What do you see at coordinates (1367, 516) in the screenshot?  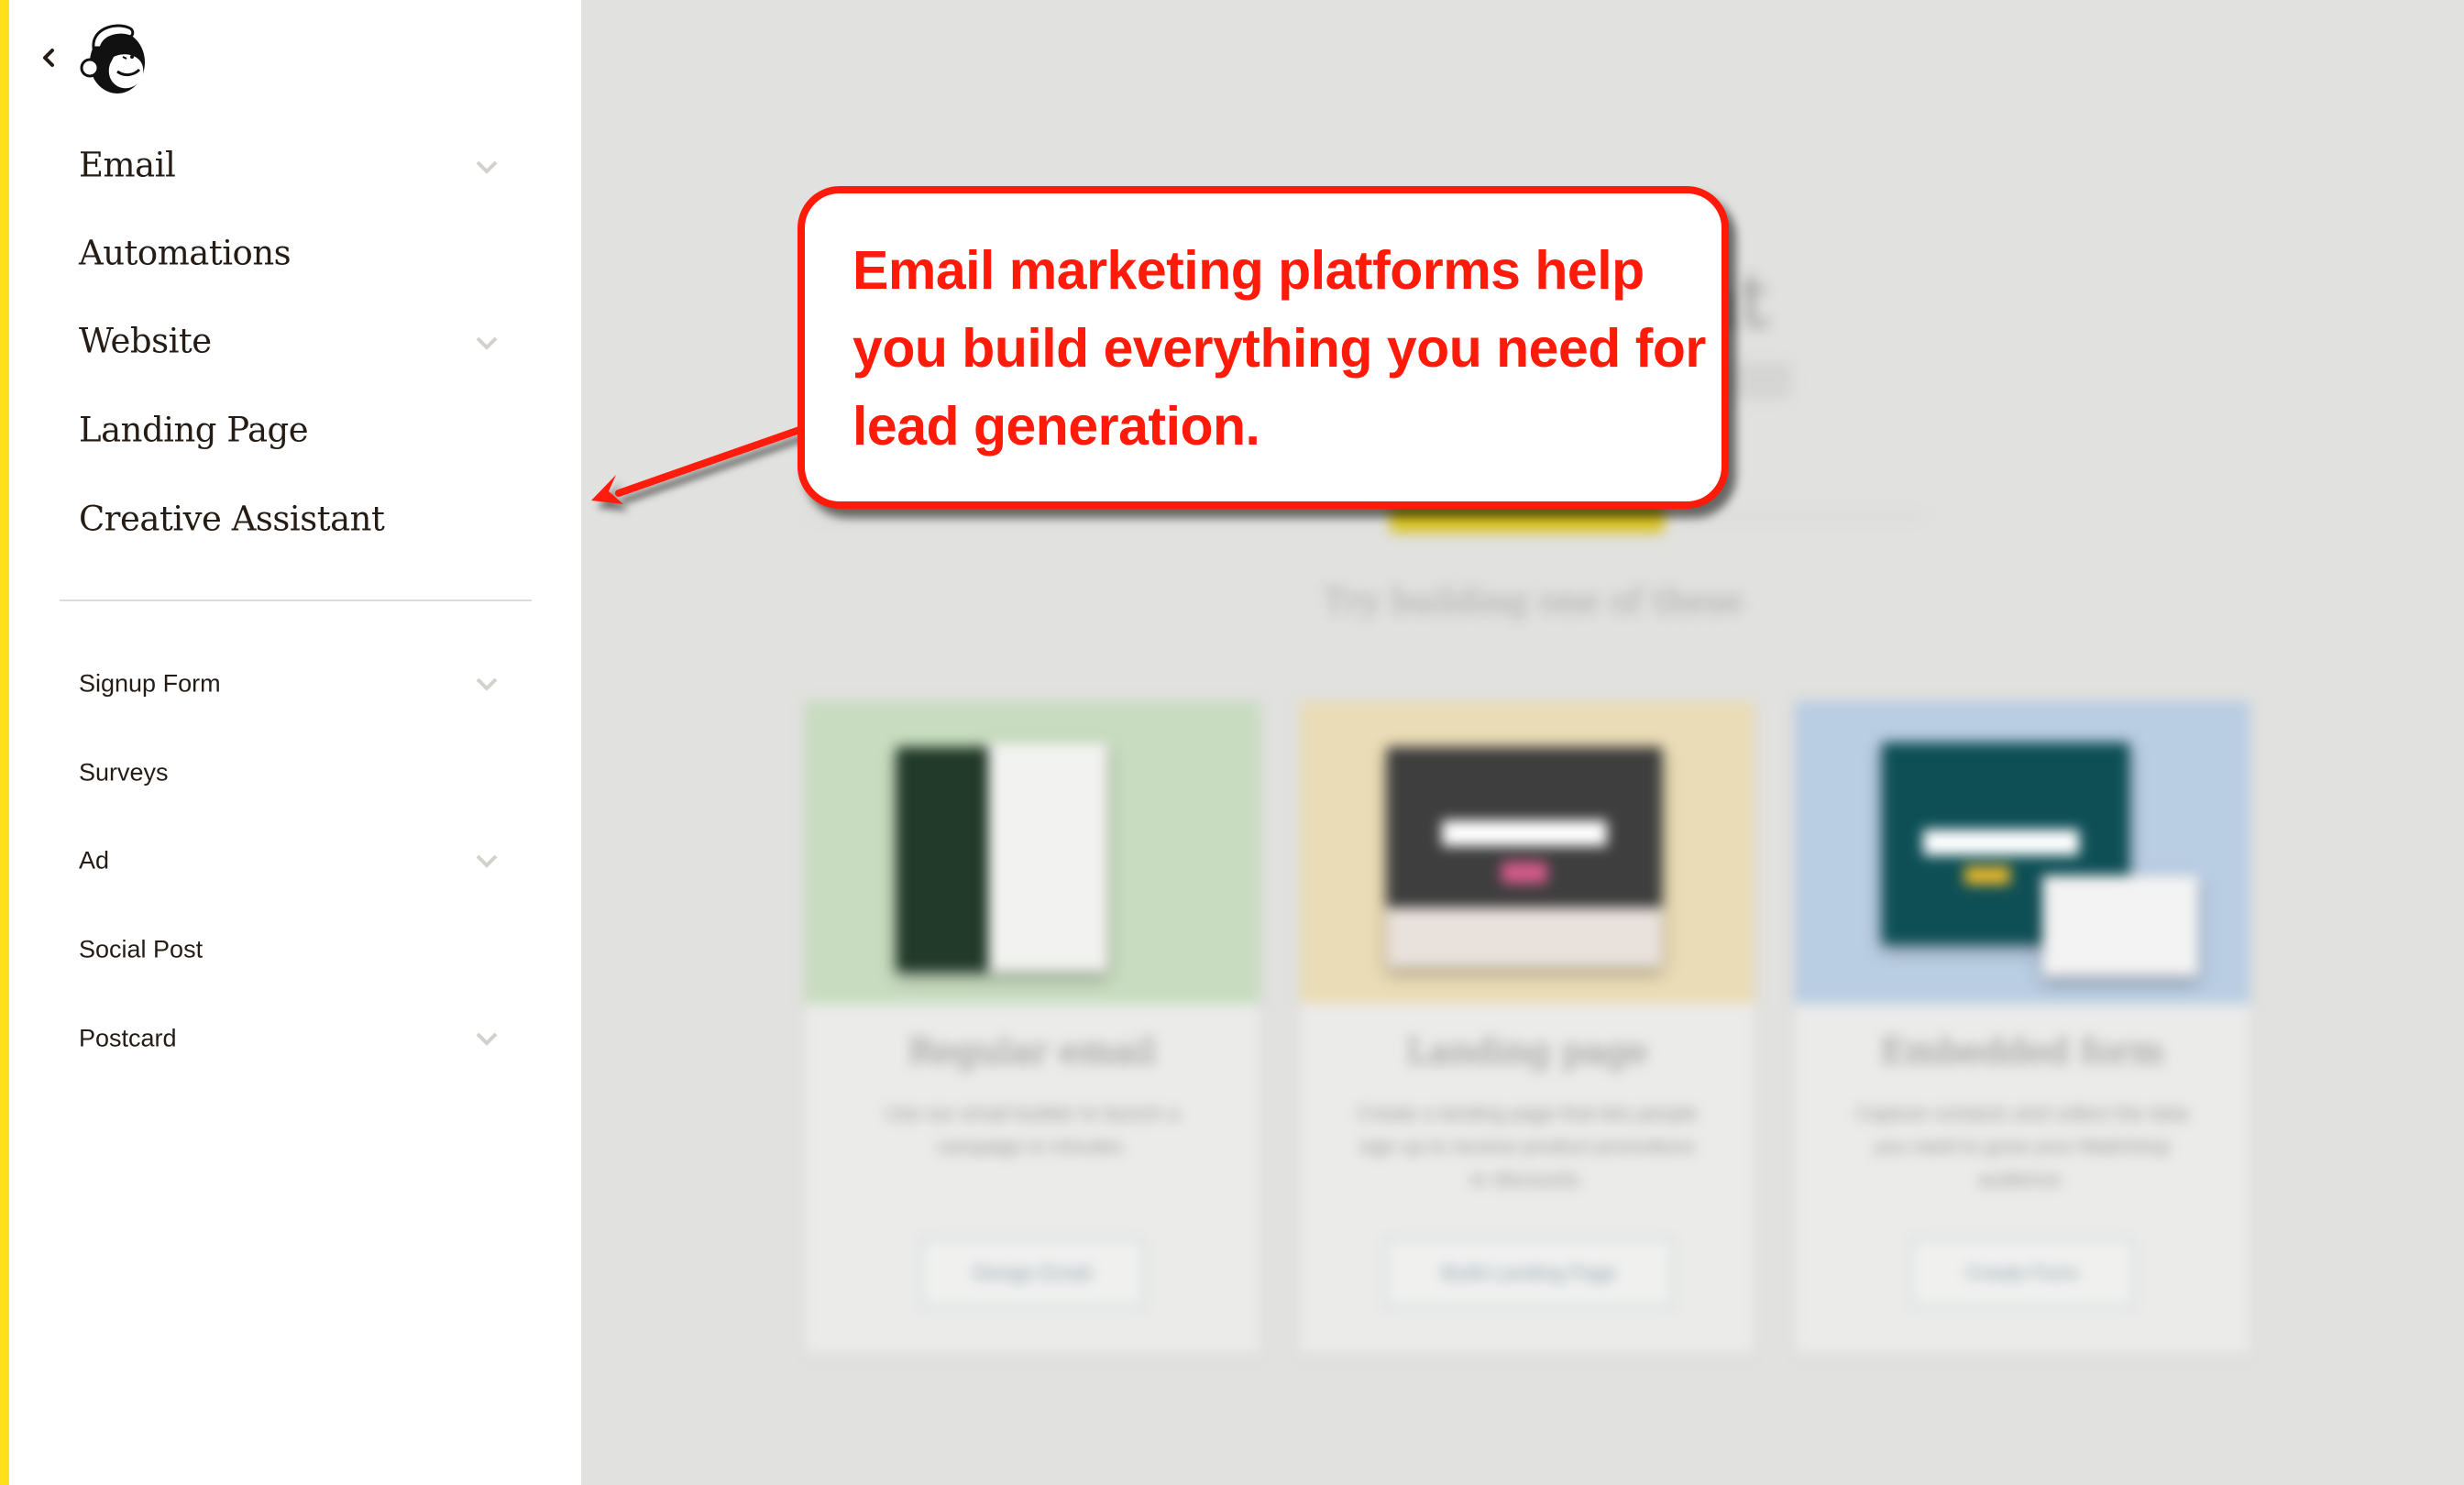 I see `hero-divider` at bounding box center [1367, 516].